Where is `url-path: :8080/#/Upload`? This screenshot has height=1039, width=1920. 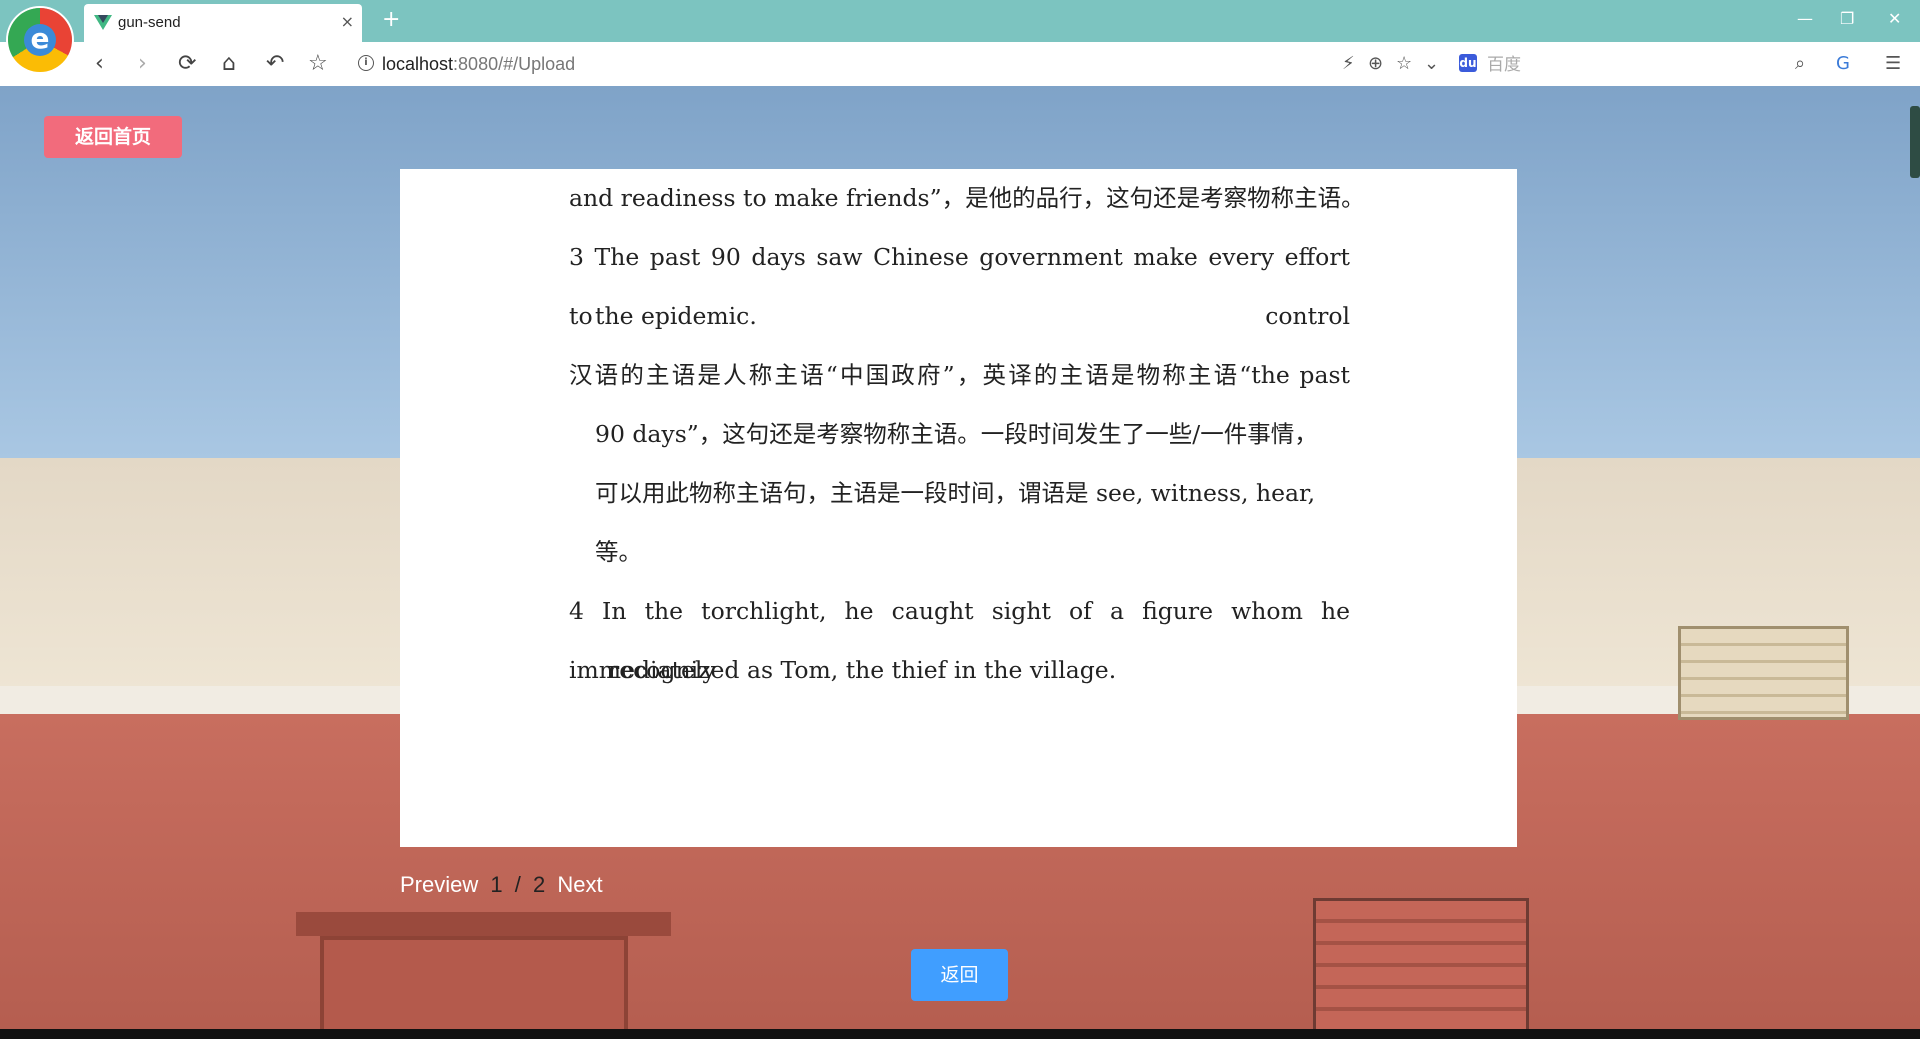 url-path: :8080/#/Upload is located at coordinates (514, 64).